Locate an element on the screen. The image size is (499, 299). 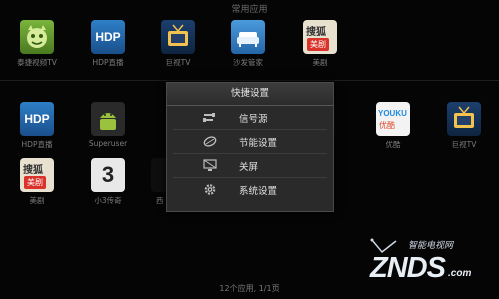
tile-sub: 优酷 is located at coordinates (387, 125).